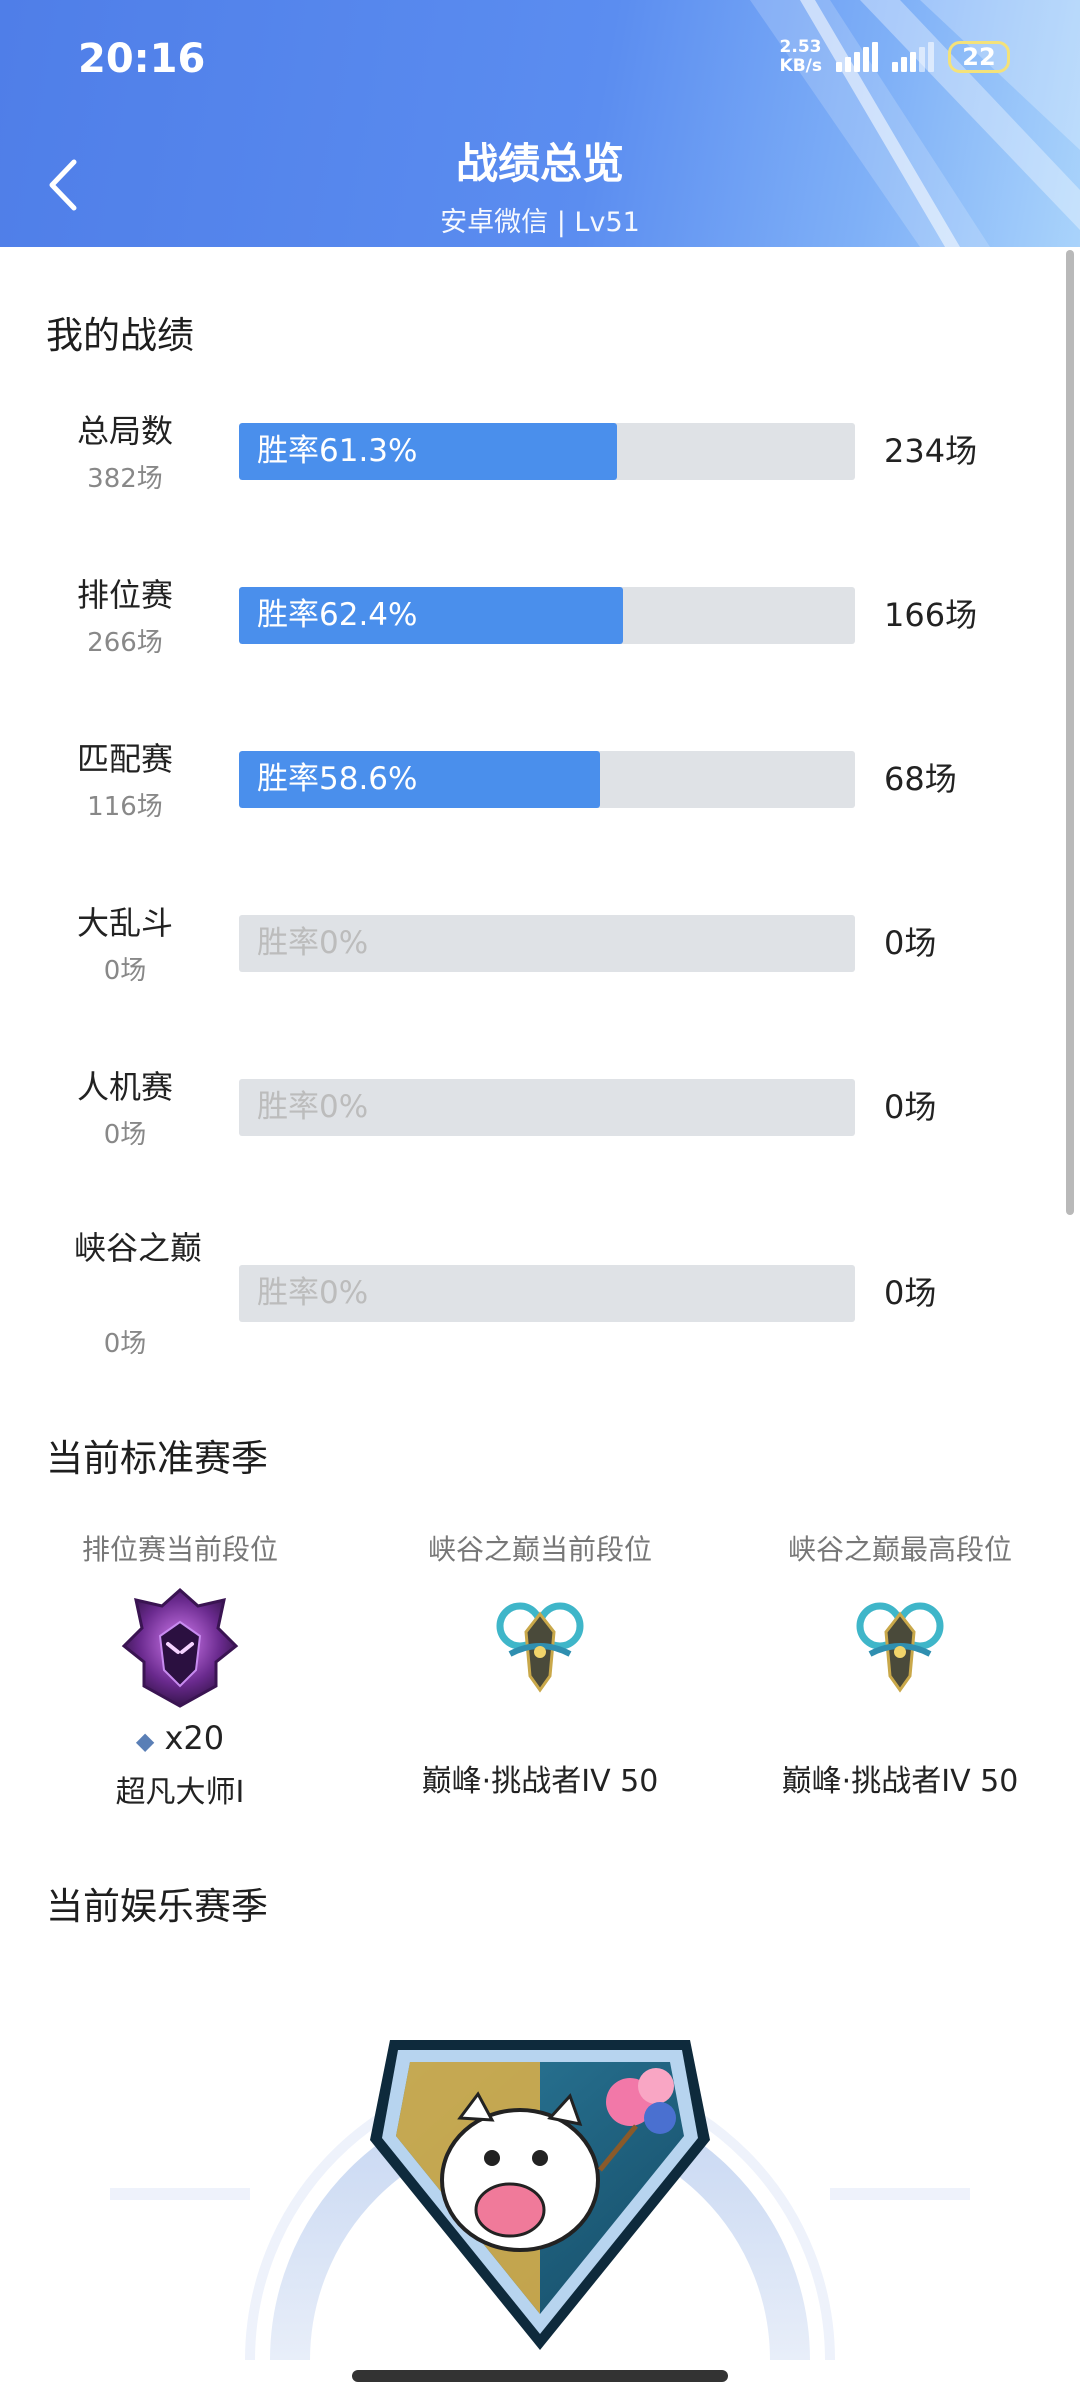  Describe the element at coordinates (547, 779) in the screenshot. I see `winrate-bar: 胜率58.6%` at that location.